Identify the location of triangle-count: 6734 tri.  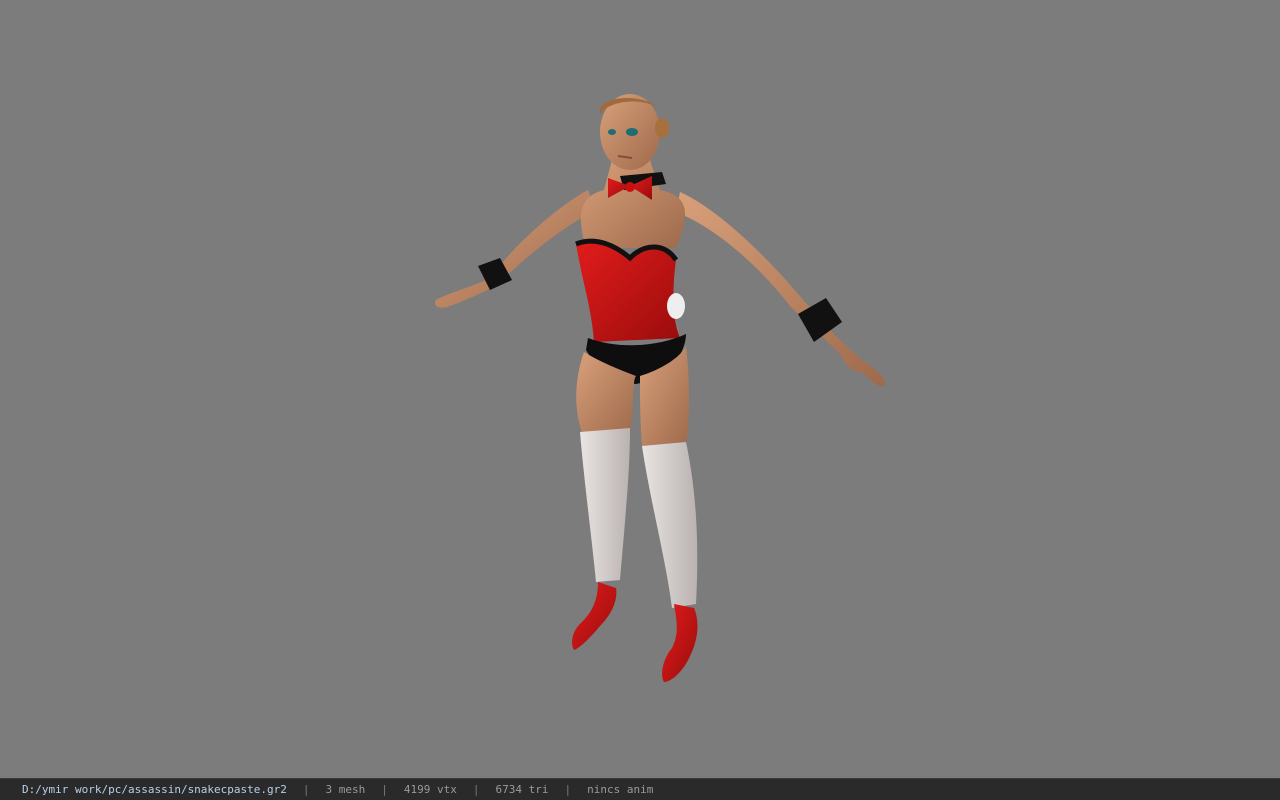
(522, 789).